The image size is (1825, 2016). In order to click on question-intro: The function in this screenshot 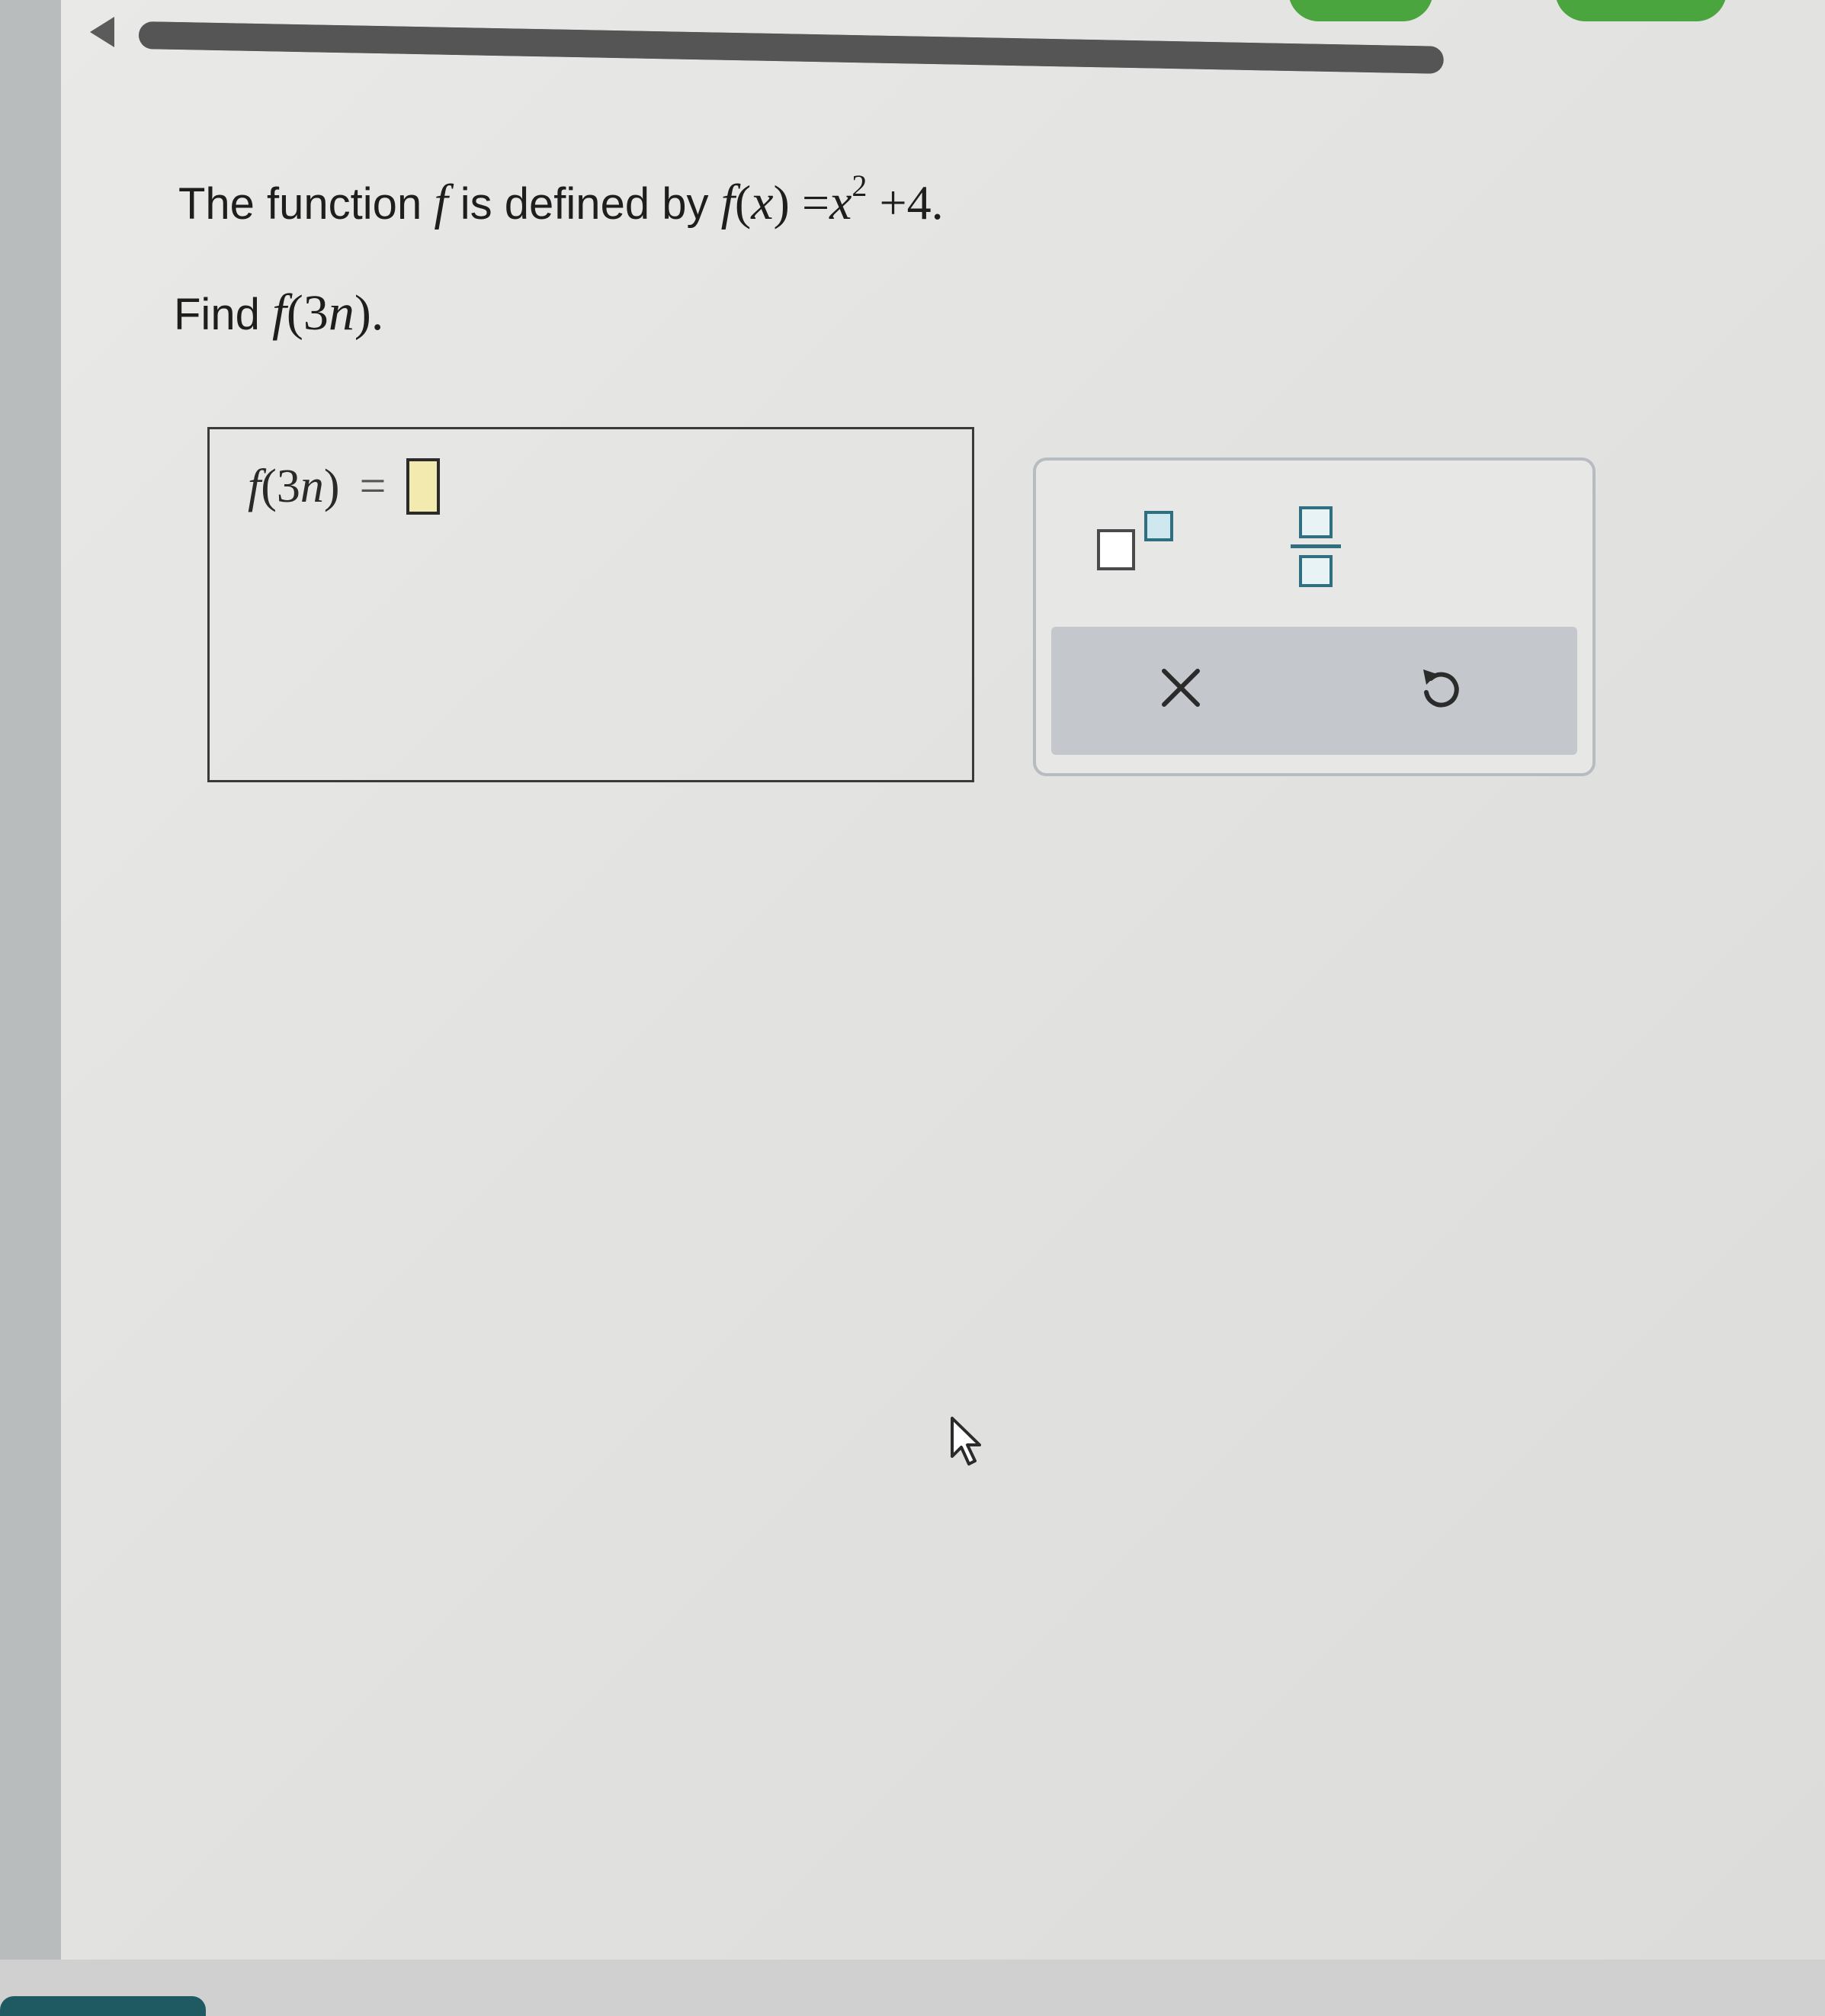, I will do `click(300, 204)`.